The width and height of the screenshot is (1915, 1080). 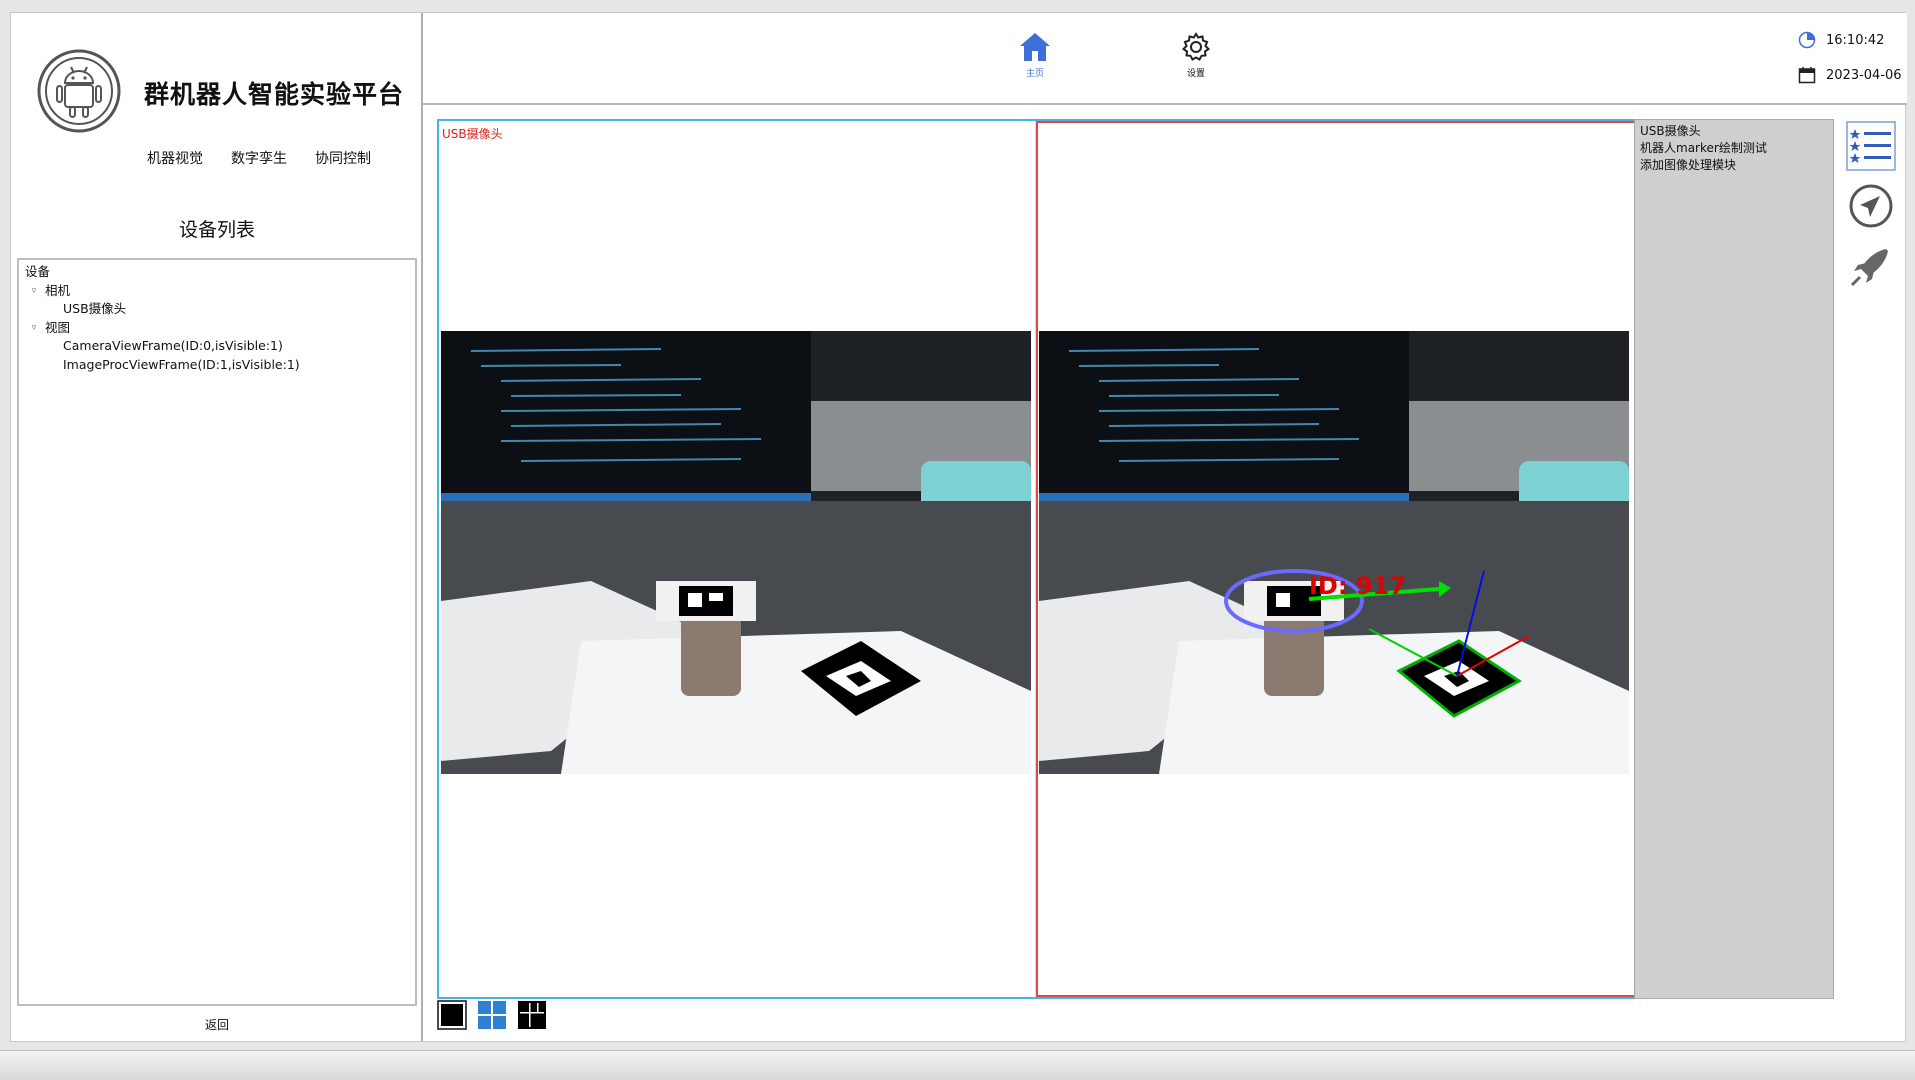 What do you see at coordinates (38, 271) in the screenshot?
I see `tree-item-label: 设备` at bounding box center [38, 271].